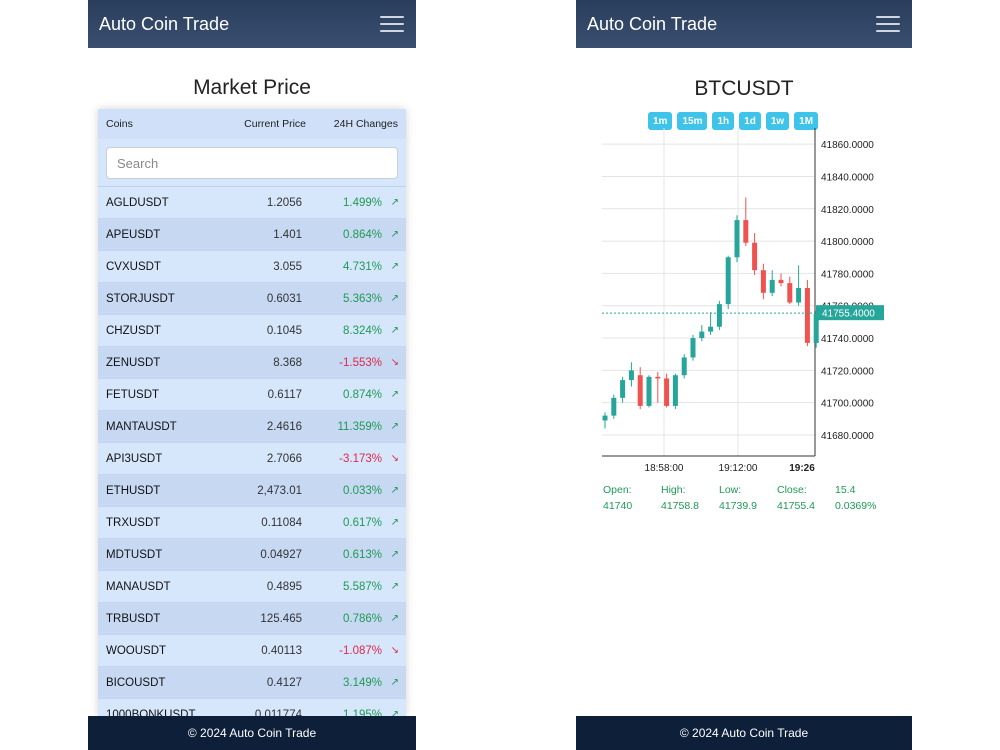  I want to click on coin-change: 8.324%, so click(362, 330).